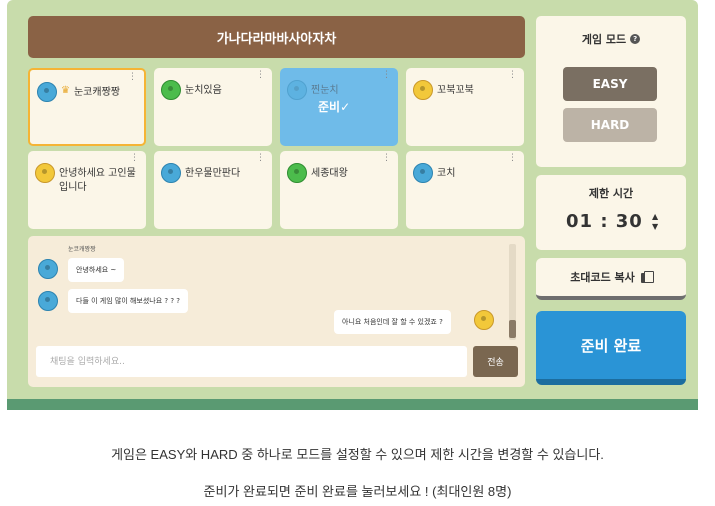 This screenshot has height=506, width=715. Describe the element at coordinates (128, 301) in the screenshot. I see `chat-message: 다들 이 게임 많이 해보셨나요 ? ? ?` at that location.